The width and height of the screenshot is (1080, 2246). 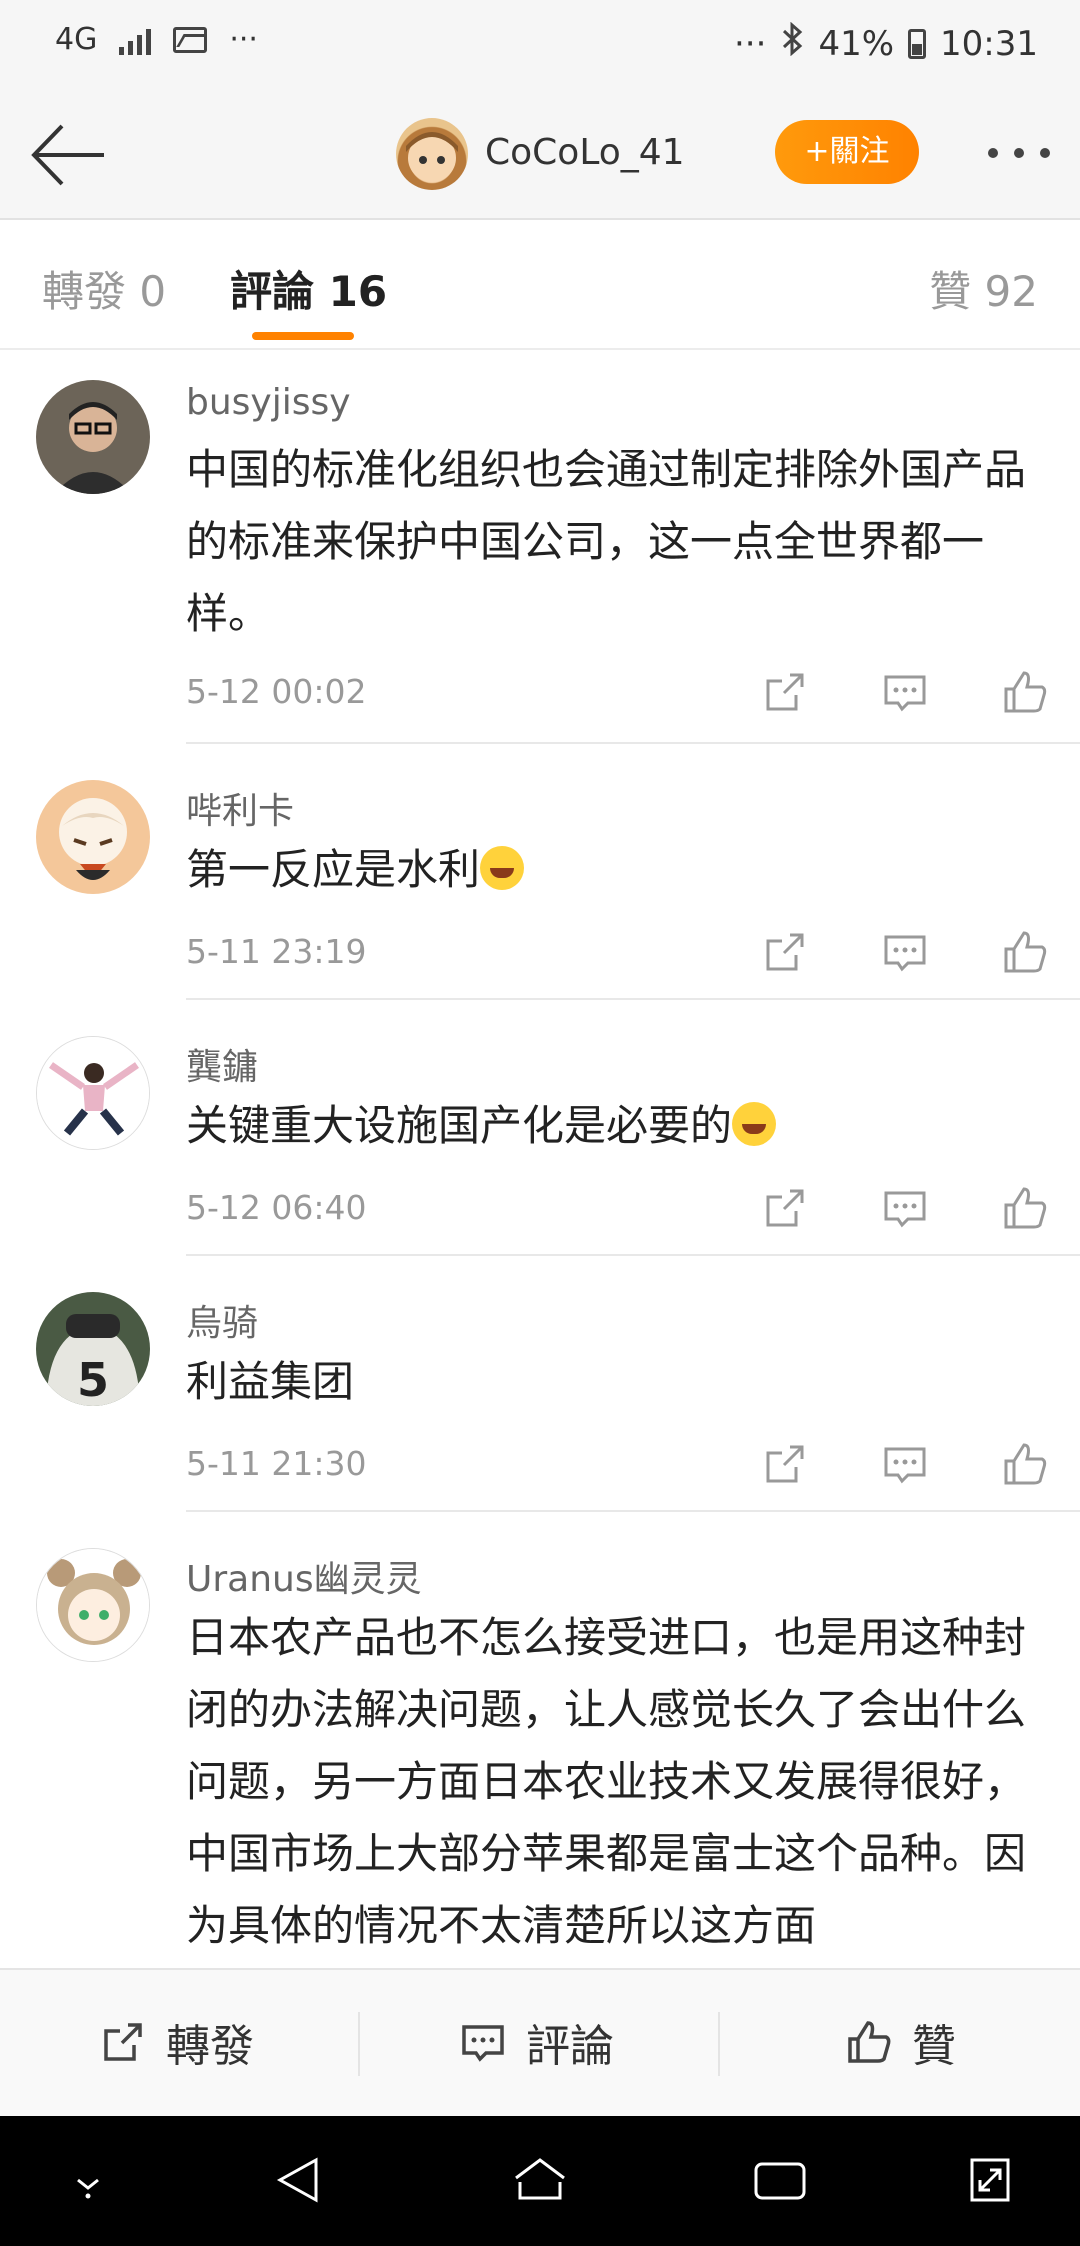 What do you see at coordinates (270, 1381) in the screenshot?
I see `comment-text: 利益集团` at bounding box center [270, 1381].